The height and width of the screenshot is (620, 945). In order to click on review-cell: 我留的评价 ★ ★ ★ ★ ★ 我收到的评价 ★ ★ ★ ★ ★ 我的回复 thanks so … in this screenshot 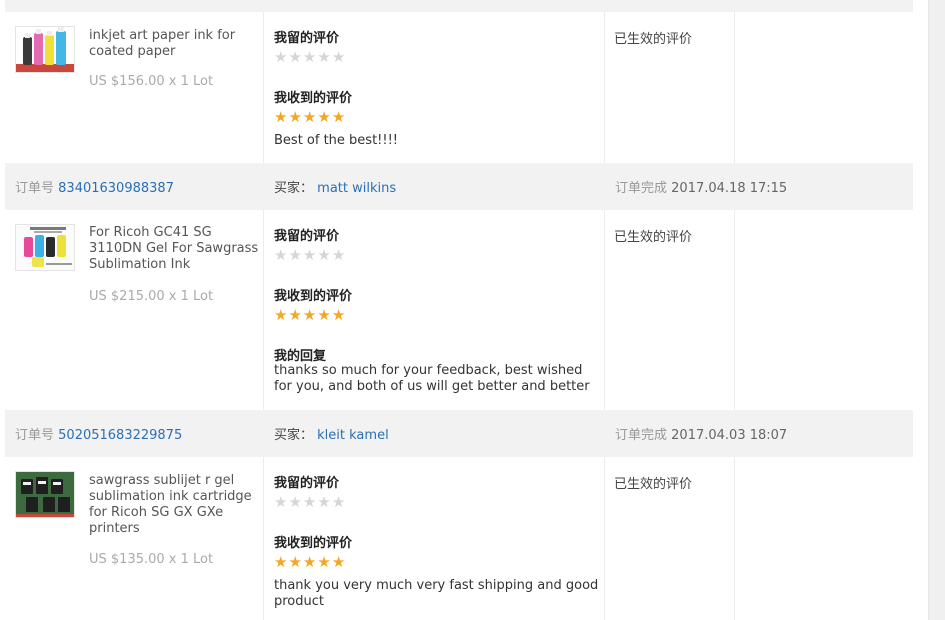, I will do `click(434, 310)`.